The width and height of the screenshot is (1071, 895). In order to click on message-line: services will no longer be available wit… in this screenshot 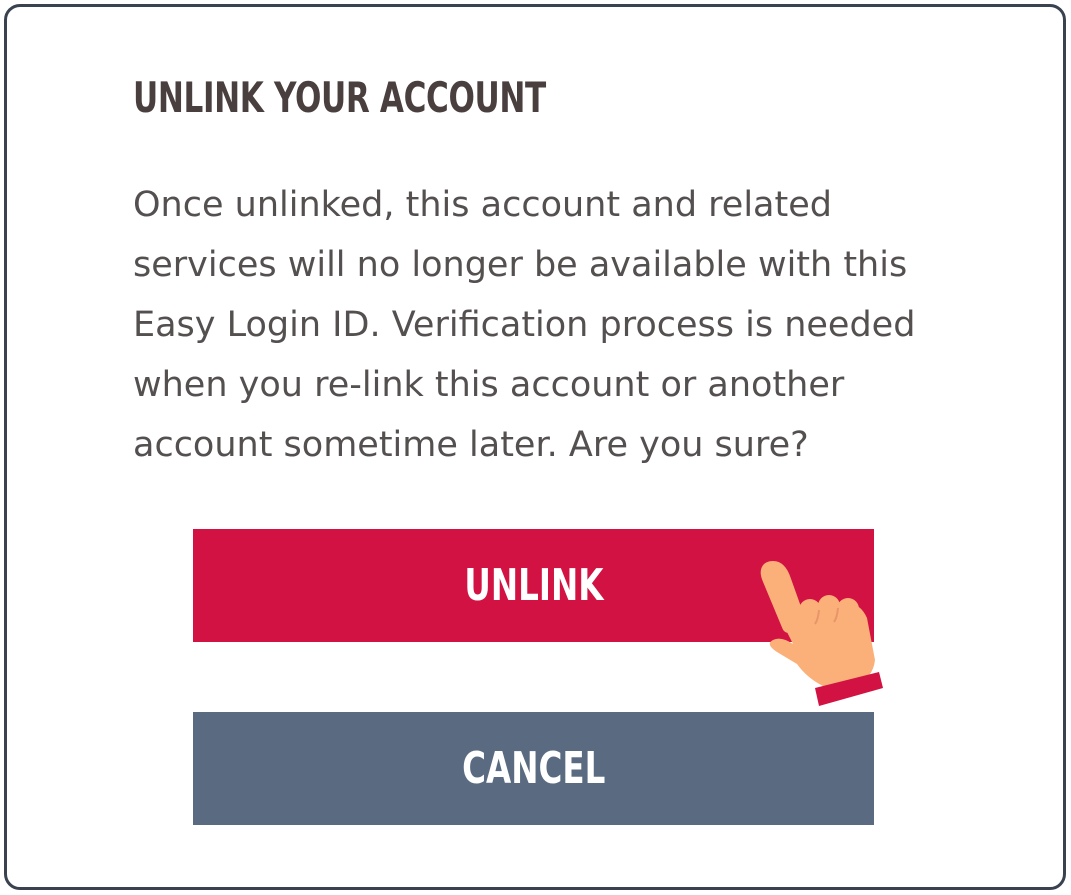, I will do `click(520, 265)`.